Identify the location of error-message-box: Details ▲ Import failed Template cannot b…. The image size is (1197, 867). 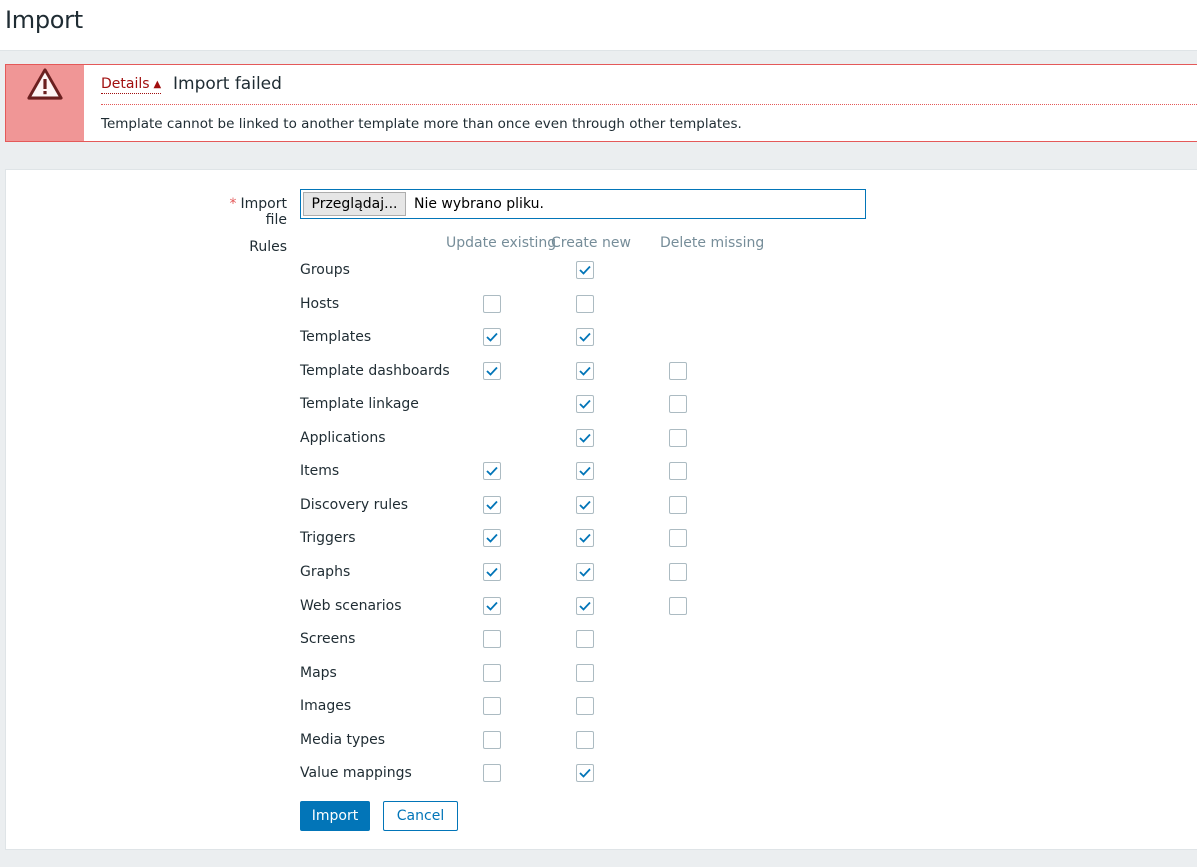
(601, 103).